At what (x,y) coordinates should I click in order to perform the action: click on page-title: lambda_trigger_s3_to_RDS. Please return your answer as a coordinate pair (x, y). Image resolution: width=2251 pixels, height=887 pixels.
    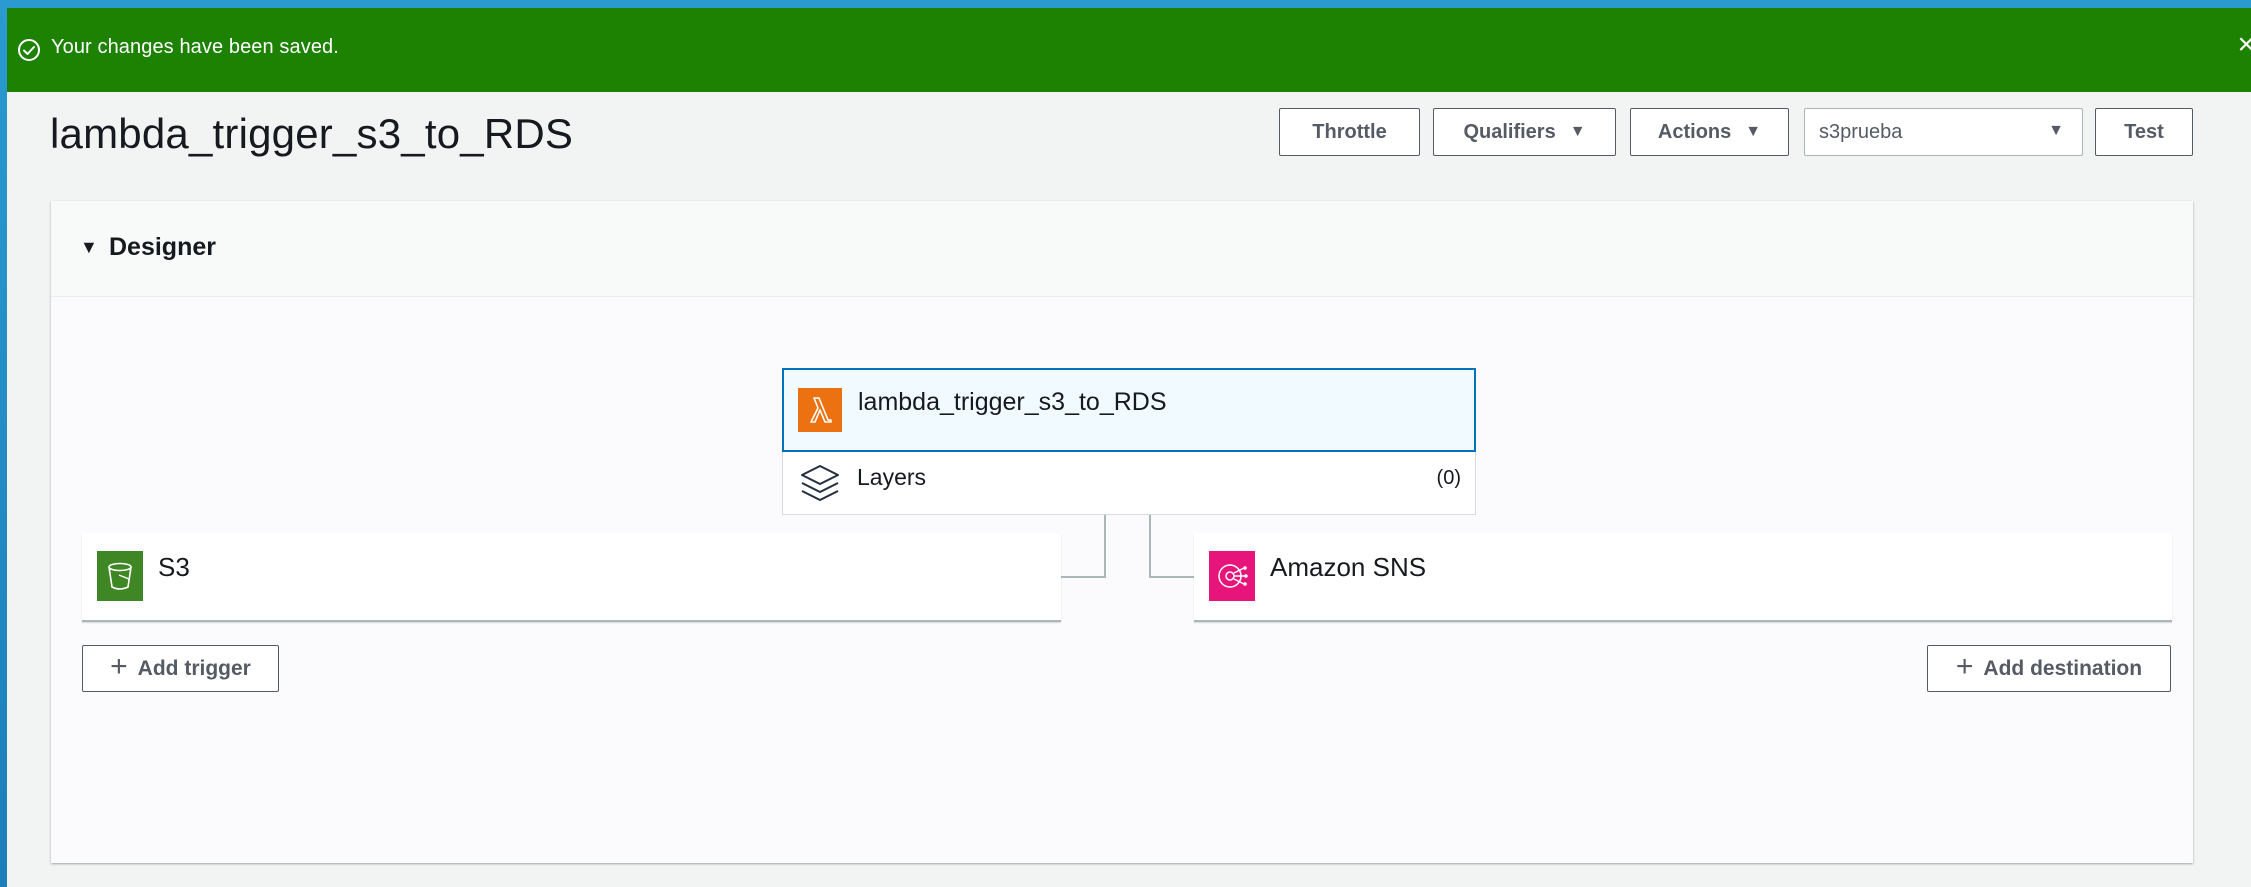
    Looking at the image, I should click on (312, 133).